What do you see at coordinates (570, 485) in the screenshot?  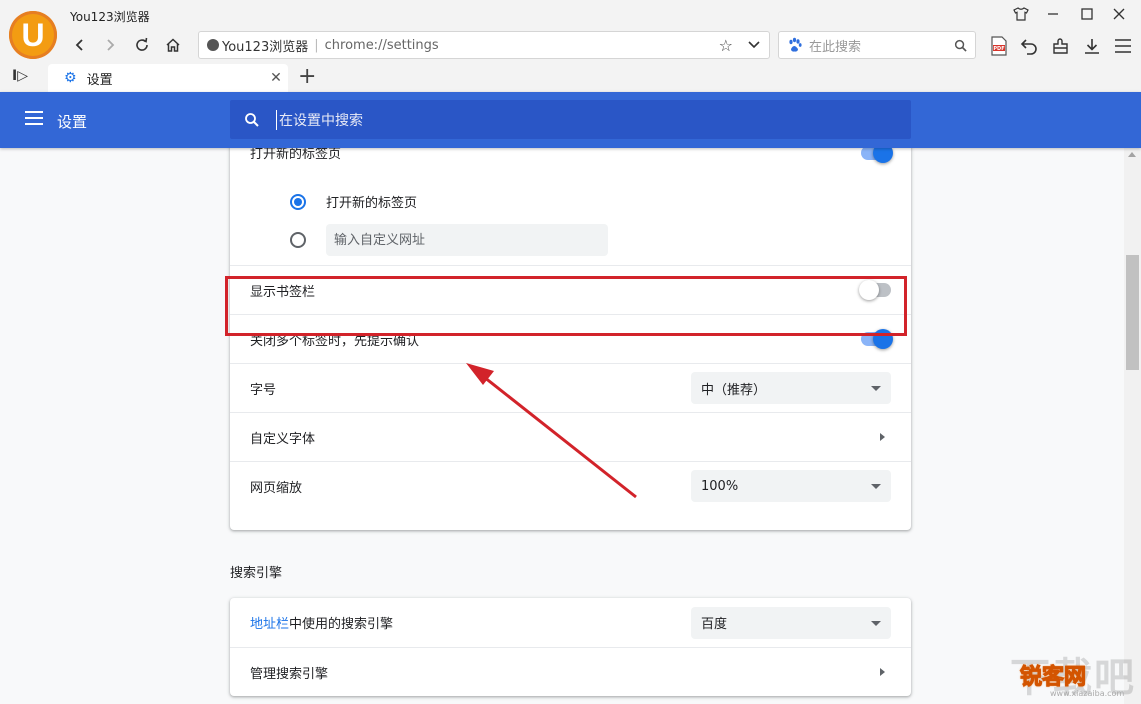 I see `setting-row-page-zoom: 网页缩放 100%` at bounding box center [570, 485].